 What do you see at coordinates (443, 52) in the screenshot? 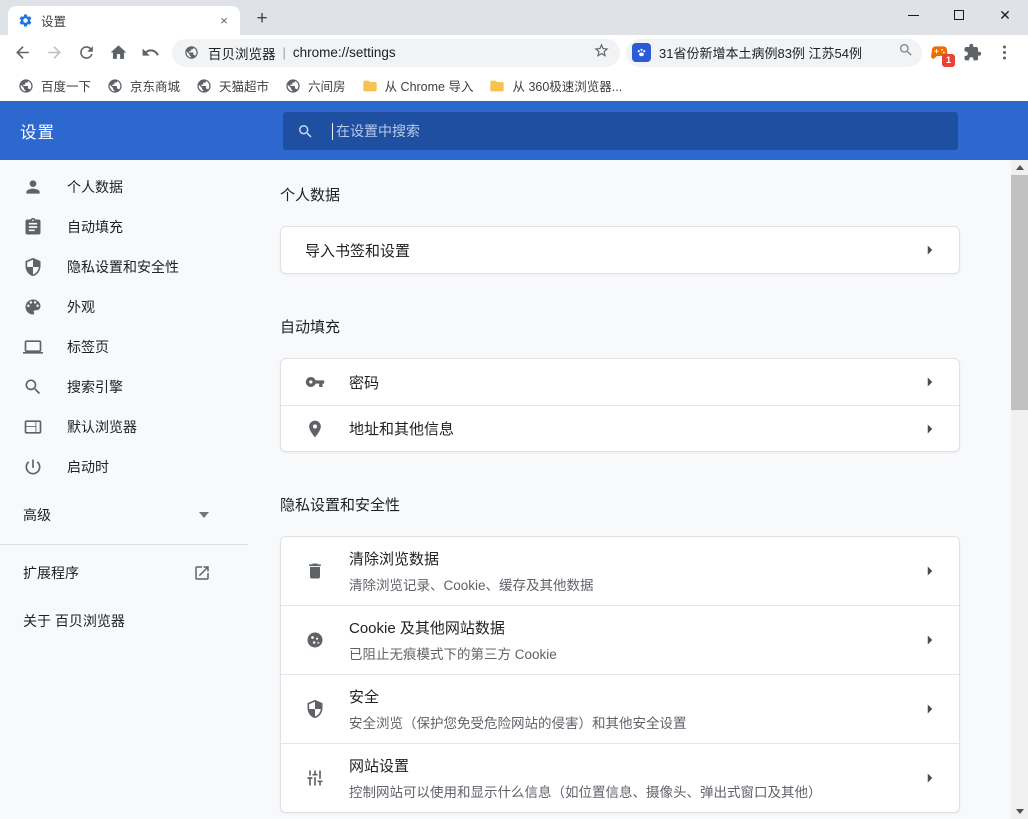
I see `address-url: chrome://settings` at bounding box center [443, 52].